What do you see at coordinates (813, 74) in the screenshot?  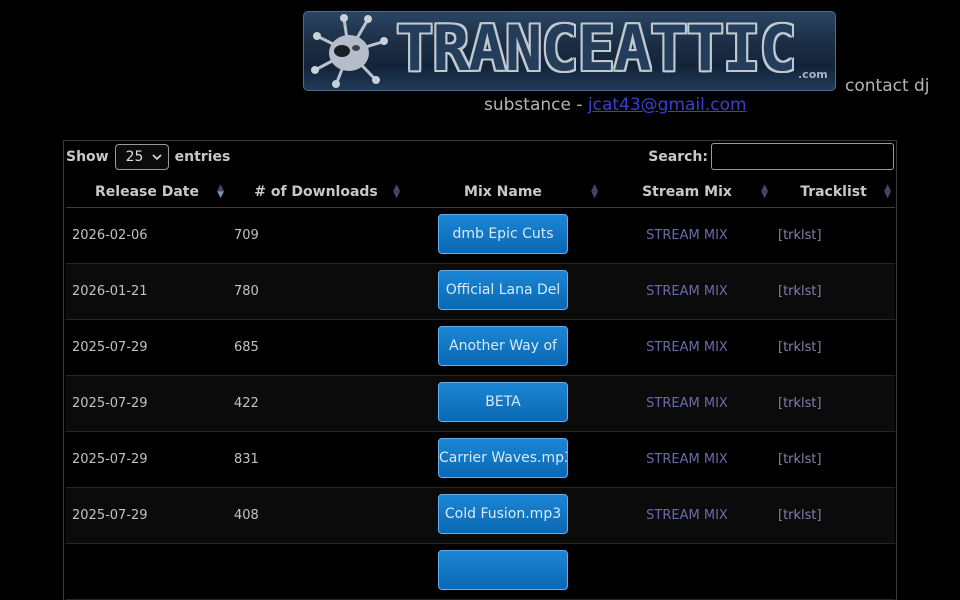 I see `logo-domain-suffix: .com` at bounding box center [813, 74].